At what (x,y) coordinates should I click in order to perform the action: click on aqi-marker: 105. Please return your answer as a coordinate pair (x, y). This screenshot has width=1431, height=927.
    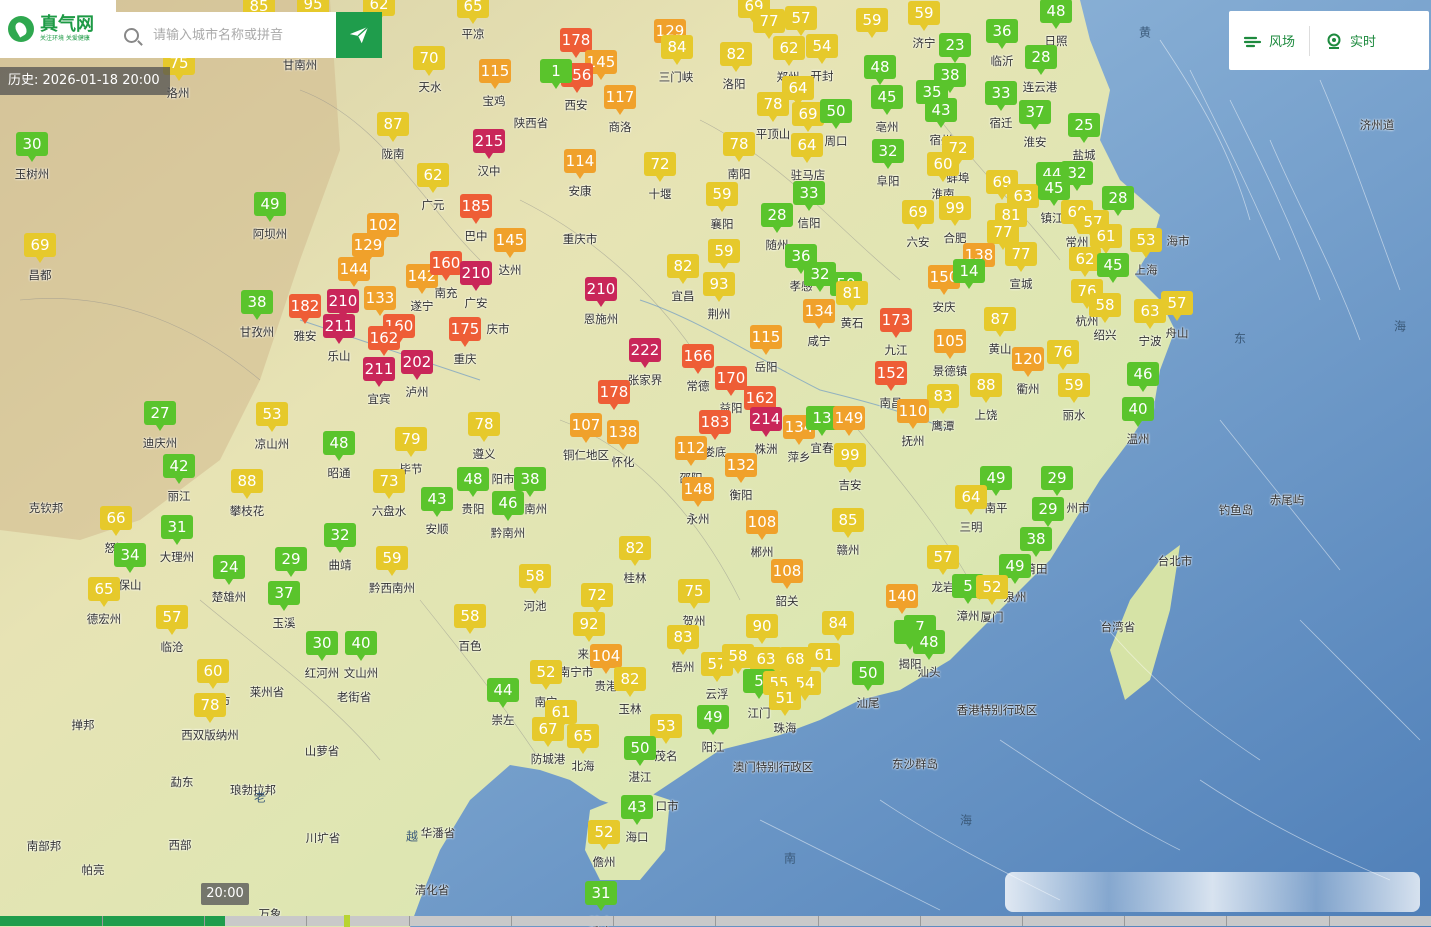
    Looking at the image, I should click on (950, 344).